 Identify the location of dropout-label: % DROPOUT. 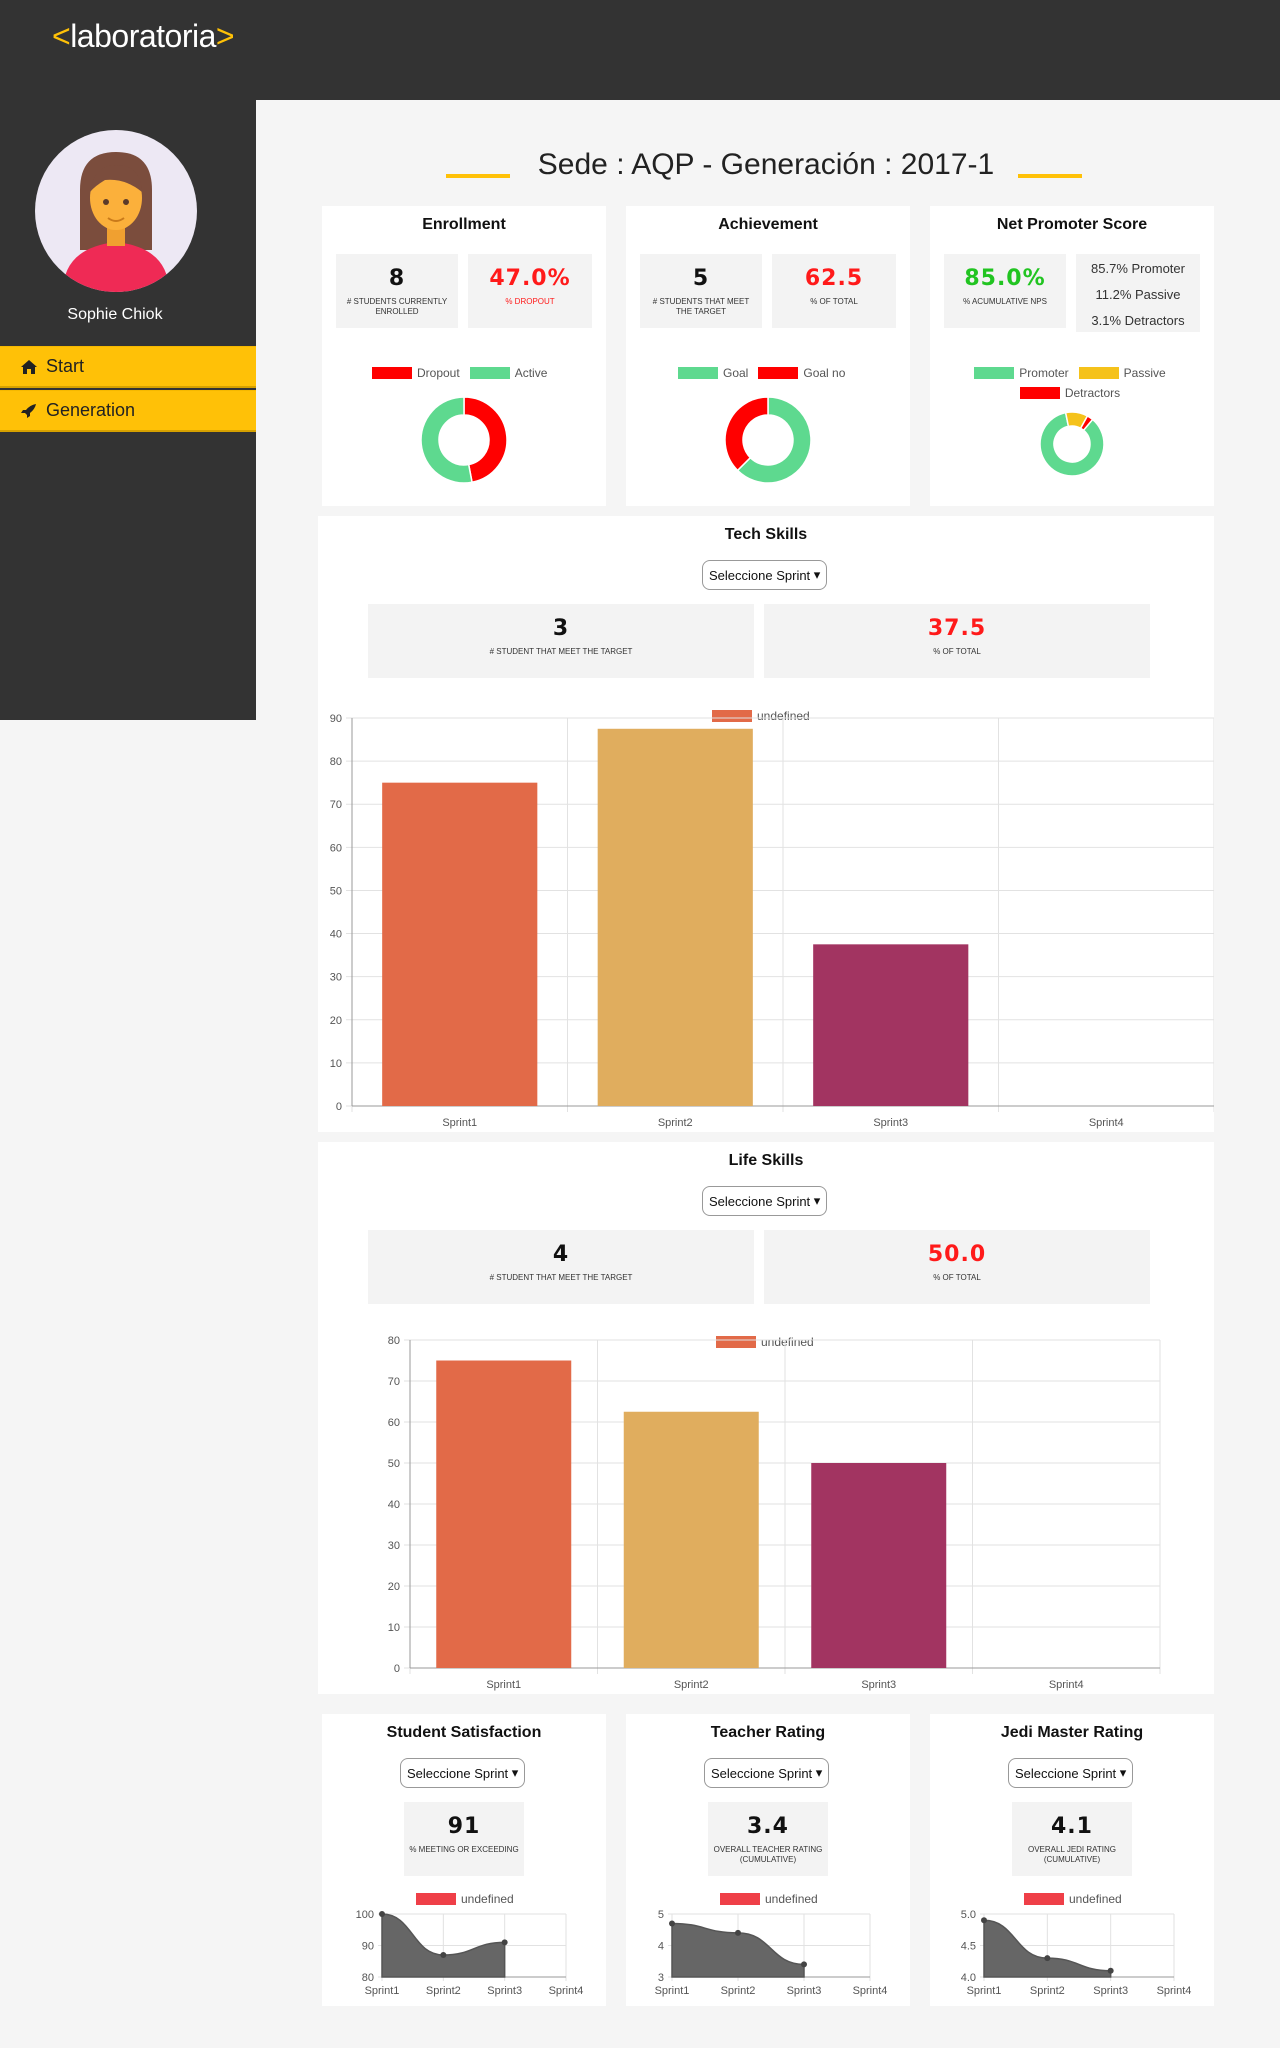
(530, 301).